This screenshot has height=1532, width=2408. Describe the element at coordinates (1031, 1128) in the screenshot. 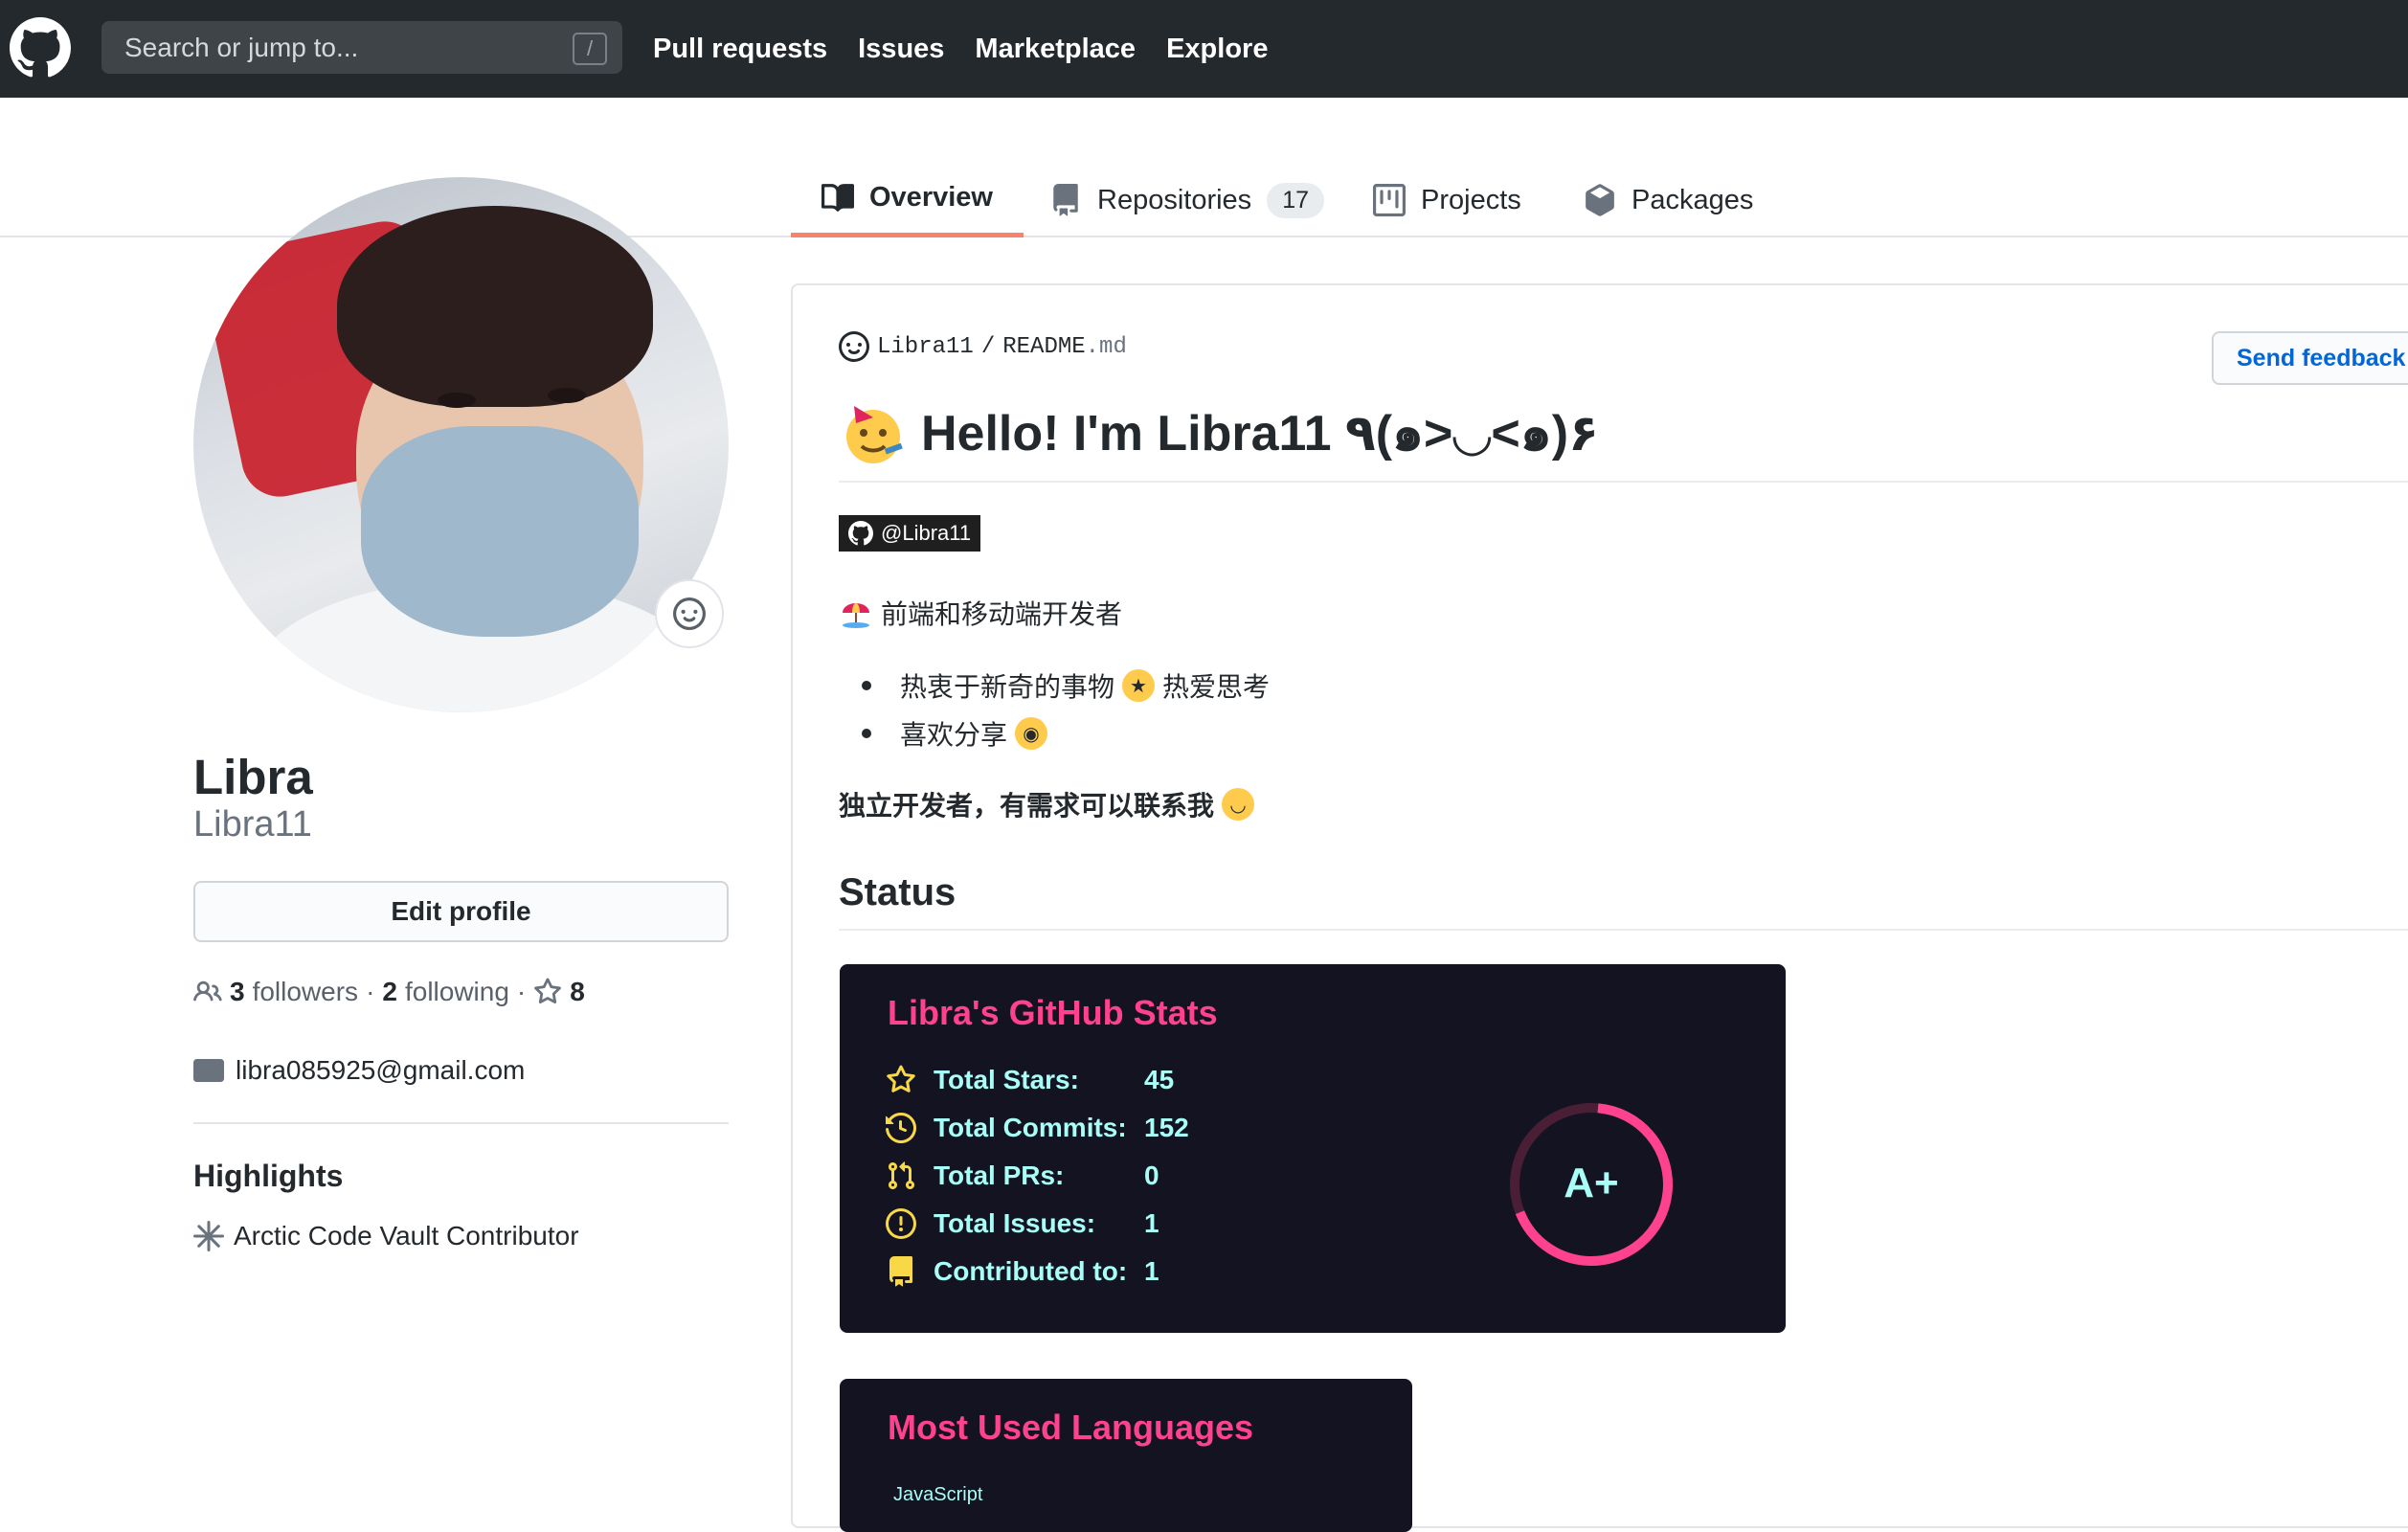

I see `stat-label: Total Commits:` at that location.